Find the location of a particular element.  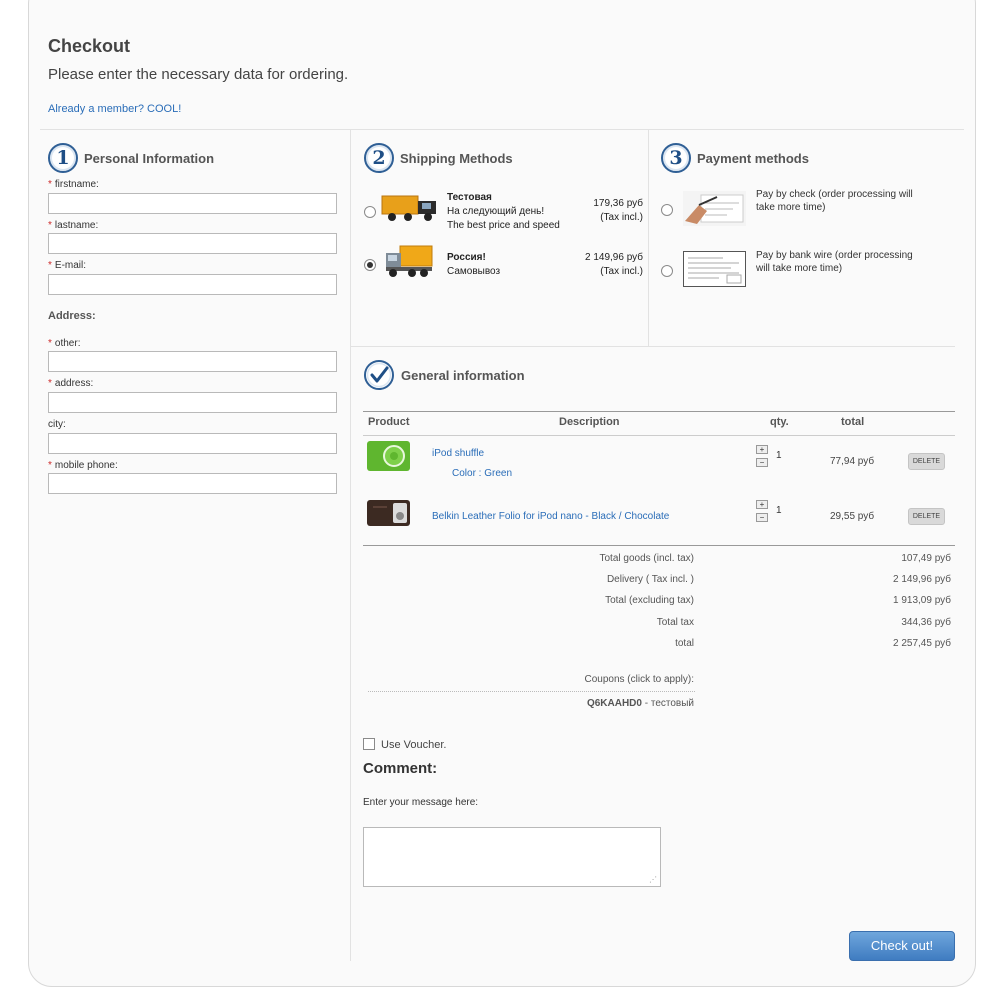

general-info-divider is located at coordinates (653, 346).